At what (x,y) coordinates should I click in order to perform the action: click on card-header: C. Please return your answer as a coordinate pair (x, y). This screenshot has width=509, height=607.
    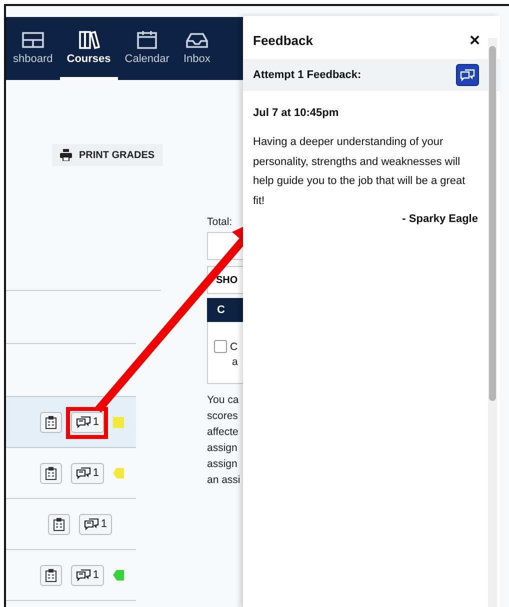
    Looking at the image, I should click on (225, 310).